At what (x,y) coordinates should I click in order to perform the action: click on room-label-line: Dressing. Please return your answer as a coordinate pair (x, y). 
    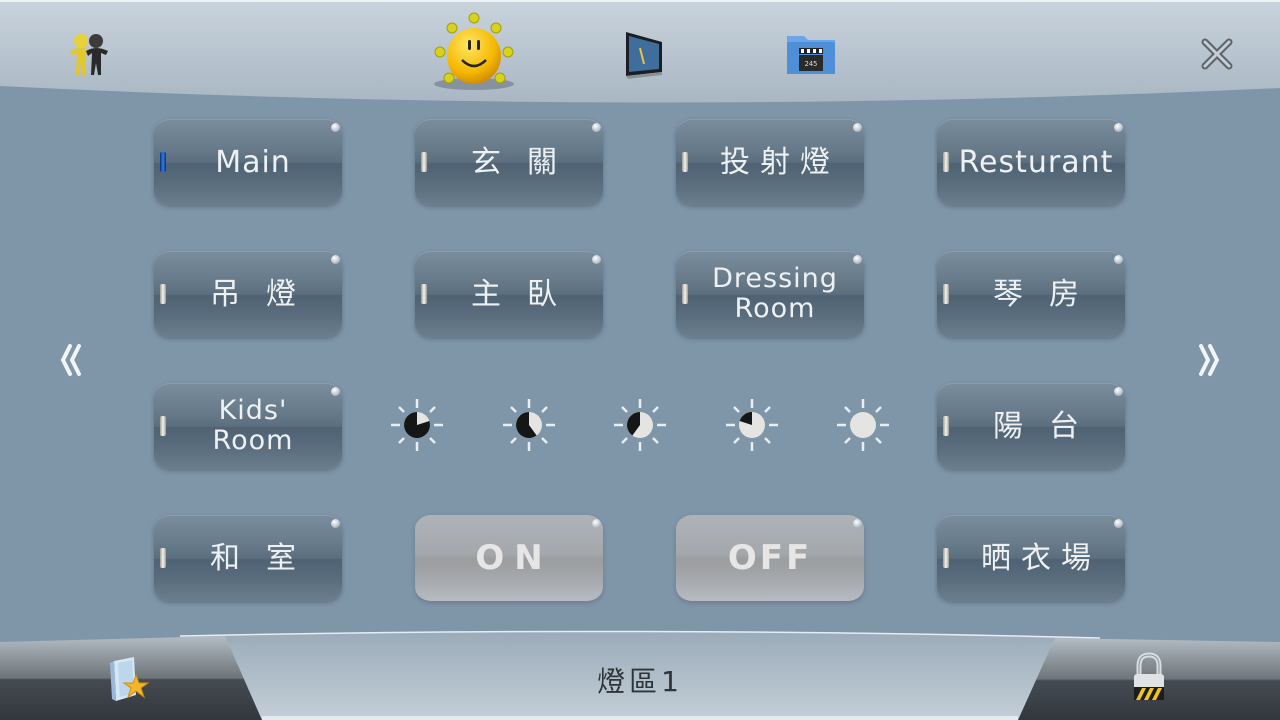
    Looking at the image, I should click on (775, 278).